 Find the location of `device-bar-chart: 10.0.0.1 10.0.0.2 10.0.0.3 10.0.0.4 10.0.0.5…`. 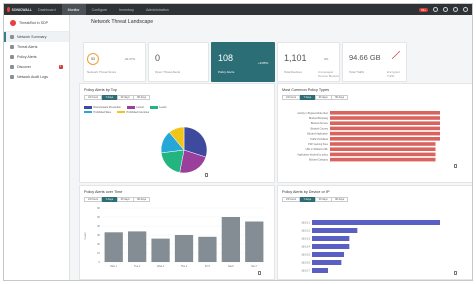

device-bar-chart: 10.0.0.1 10.0.0.2 10.0.0.3 10.0.0.4 10.0.0.5… is located at coordinates (370, 246).